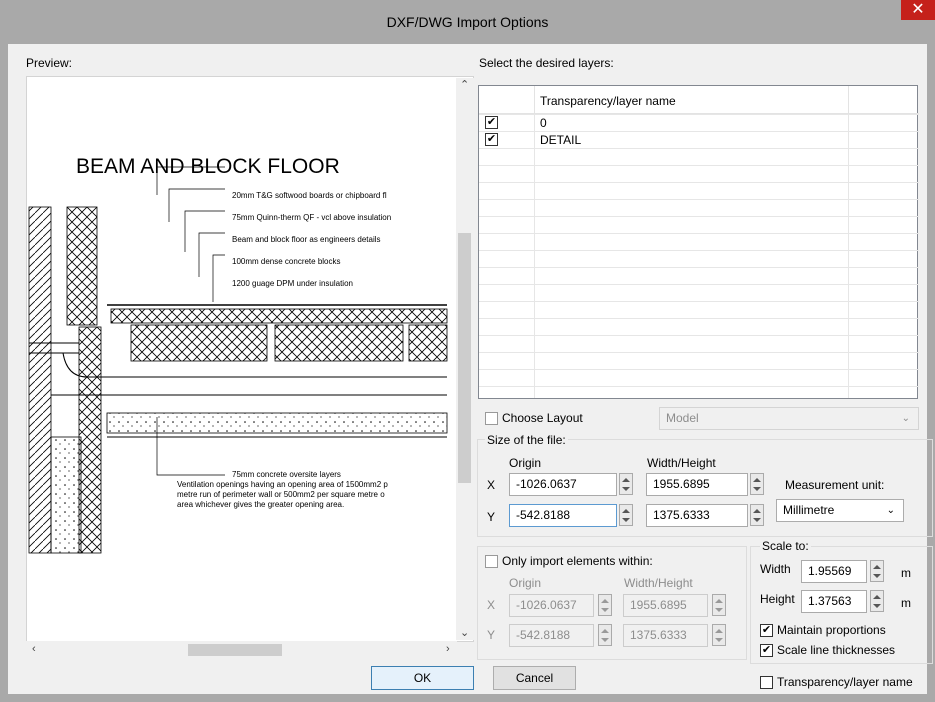 This screenshot has width=935, height=702. I want to click on window-title: DXF/DWG Import Options, so click(467, 22).